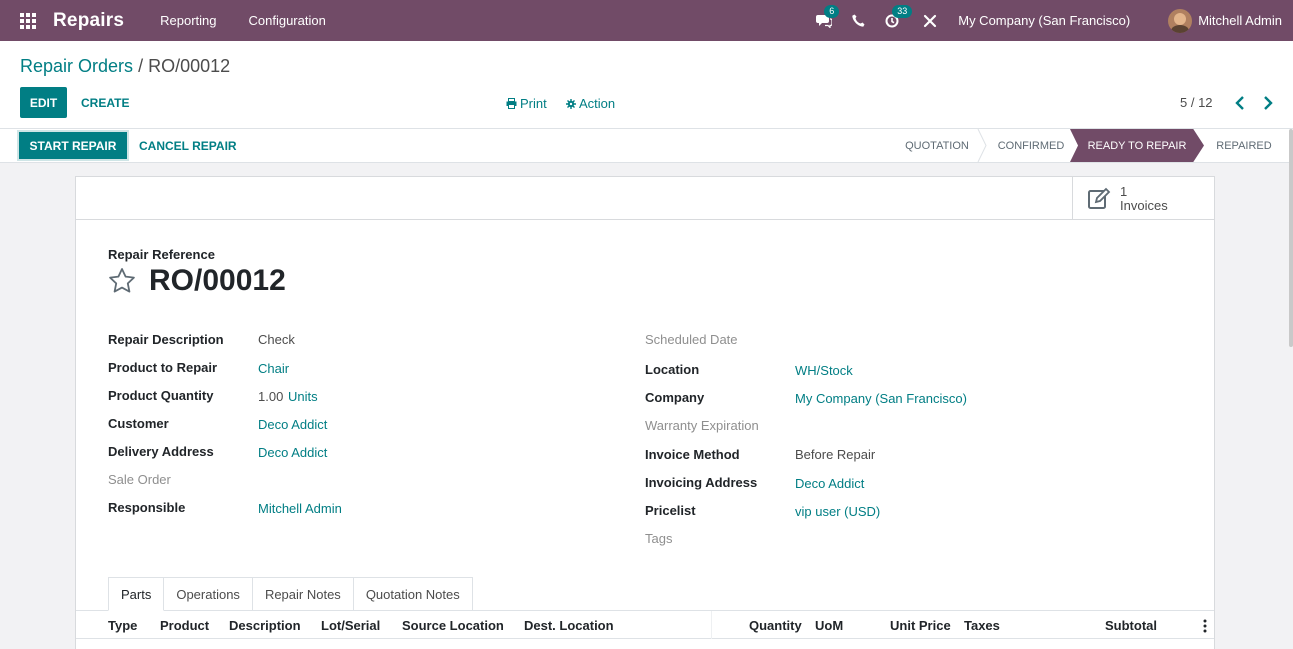 This screenshot has height=649, width=1293. I want to click on invoicing-address-label: Invoicing Address, so click(701, 482).